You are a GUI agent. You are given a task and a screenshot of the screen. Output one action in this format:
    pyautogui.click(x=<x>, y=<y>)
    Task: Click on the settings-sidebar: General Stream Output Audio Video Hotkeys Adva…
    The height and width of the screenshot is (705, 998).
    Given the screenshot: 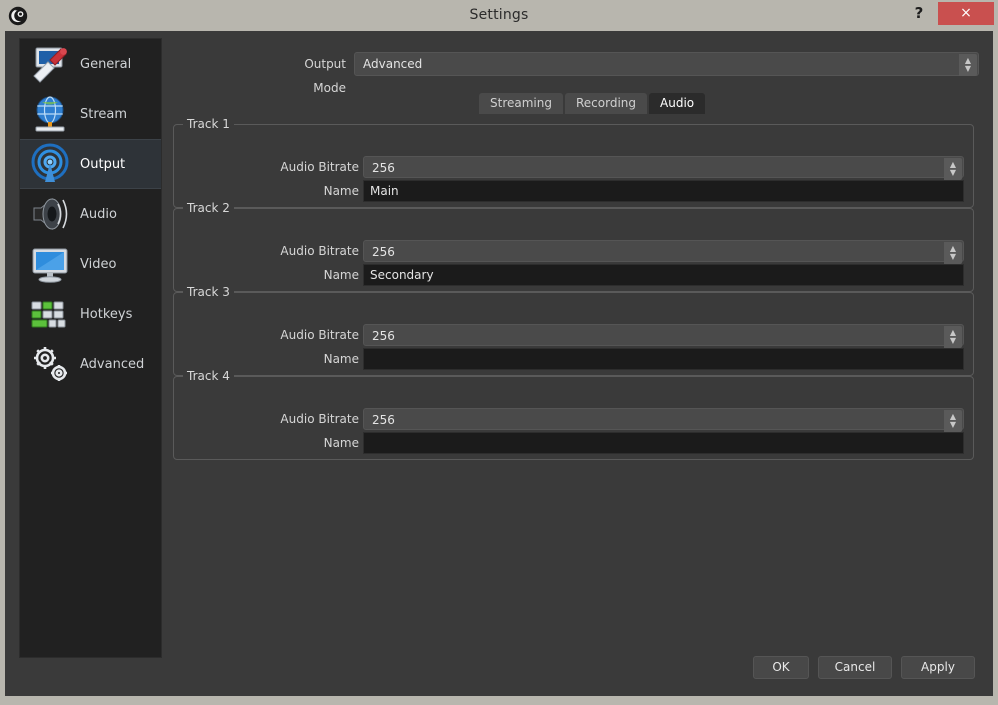 What is the action you would take?
    pyautogui.click(x=90, y=348)
    